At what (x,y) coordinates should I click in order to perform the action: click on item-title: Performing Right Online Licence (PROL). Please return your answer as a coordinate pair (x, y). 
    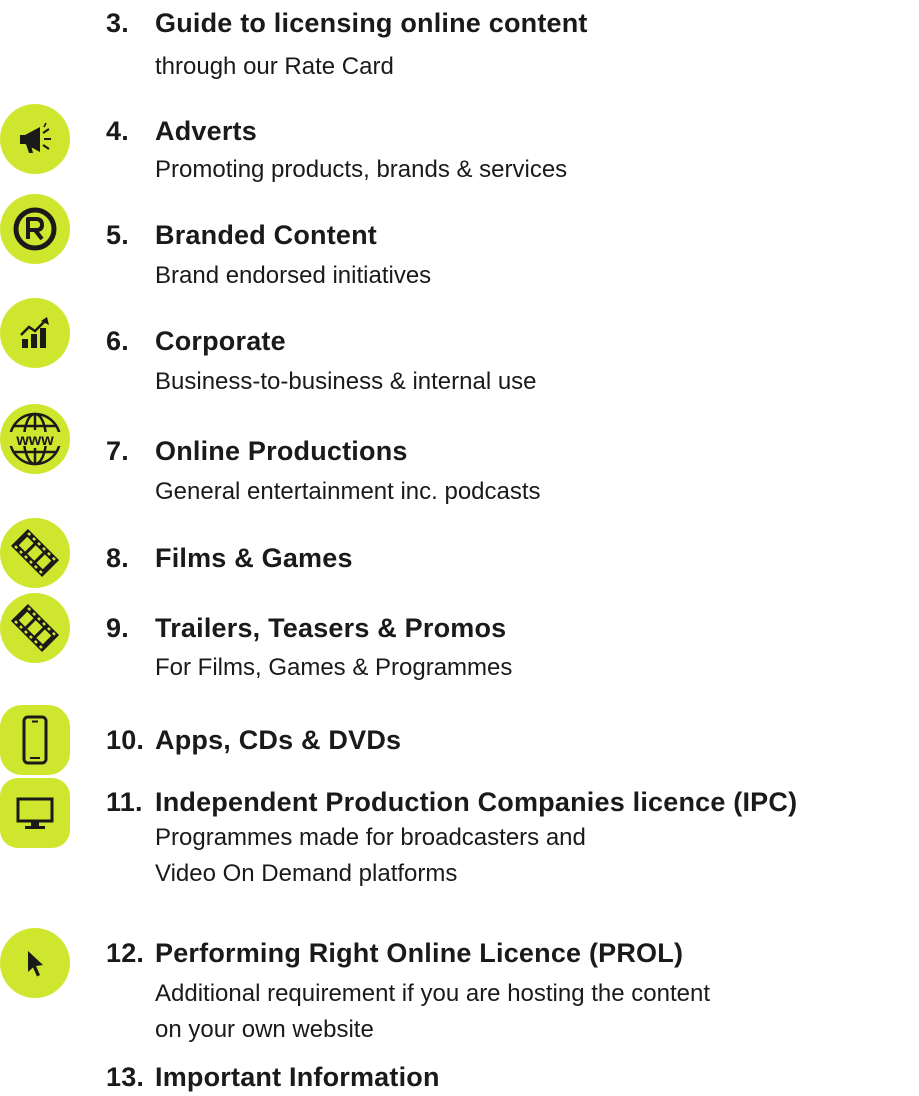
    Looking at the image, I should click on (419, 953).